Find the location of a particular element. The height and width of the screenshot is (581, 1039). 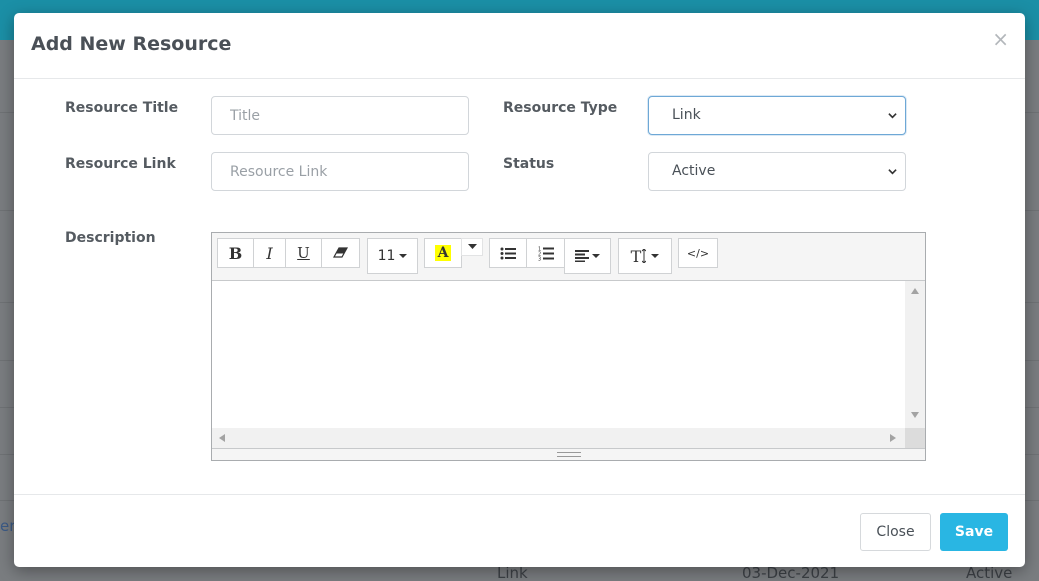

italic-button: I is located at coordinates (269, 253).